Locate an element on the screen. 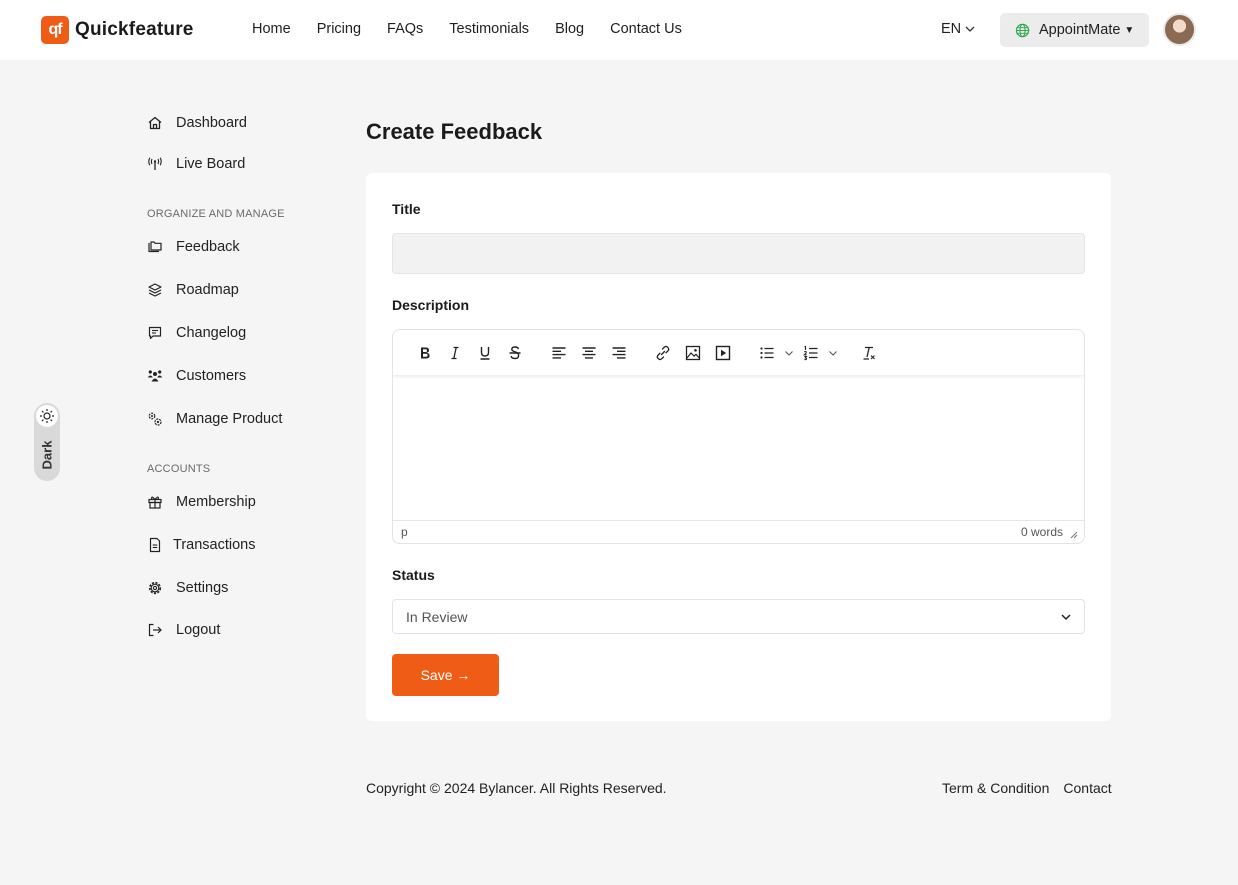 This screenshot has width=1238, height=885. align-center-icon is located at coordinates (589, 353).